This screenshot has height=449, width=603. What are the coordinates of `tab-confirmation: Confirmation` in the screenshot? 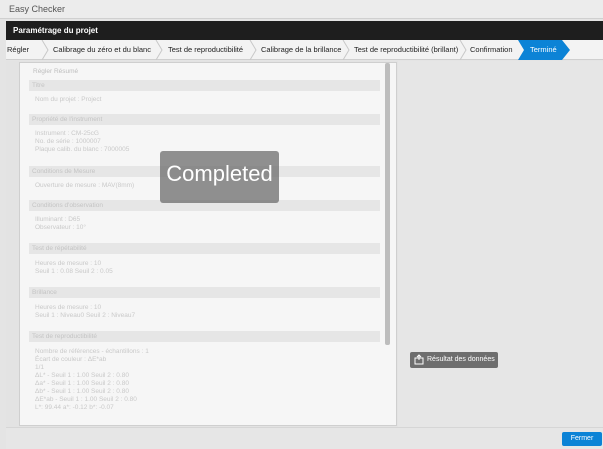 It's located at (491, 50).